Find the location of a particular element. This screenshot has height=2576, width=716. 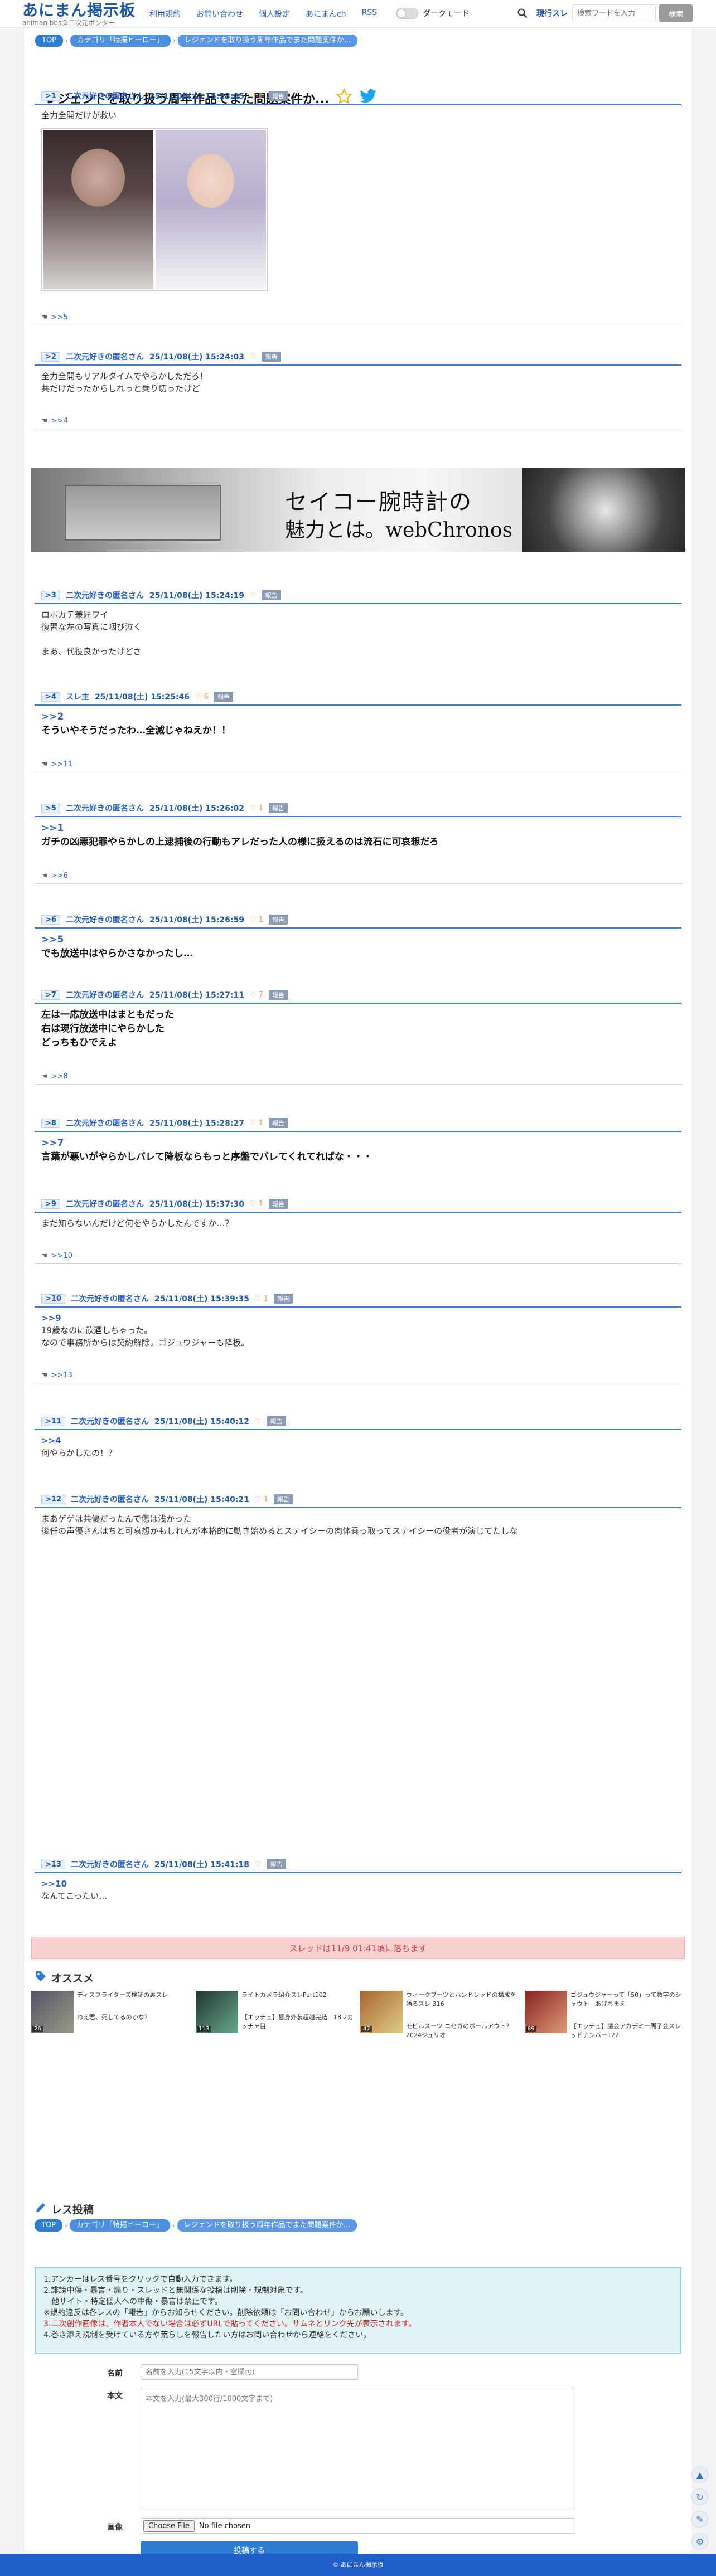

reply-link: ☚ >>5 is located at coordinates (358, 317).